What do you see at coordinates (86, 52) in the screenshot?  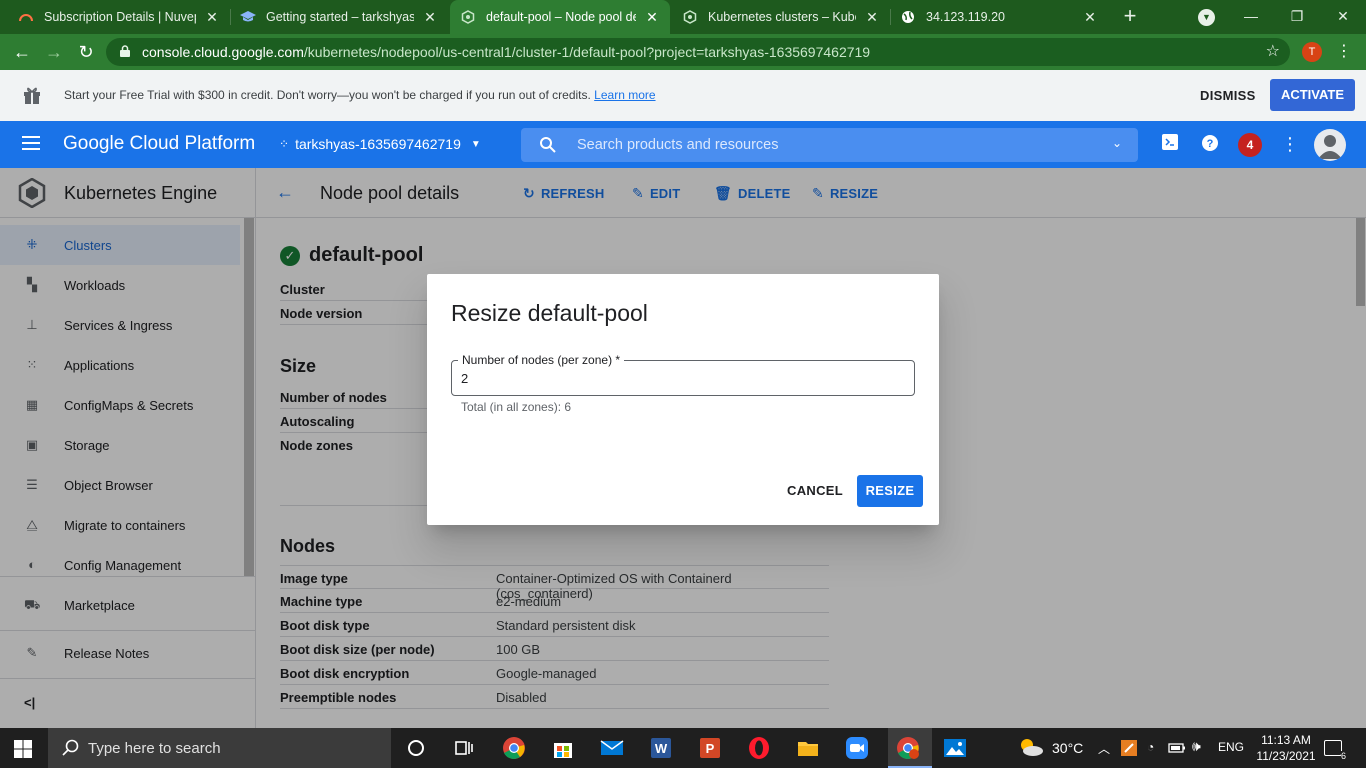 I see `reload-icon: ↻` at bounding box center [86, 52].